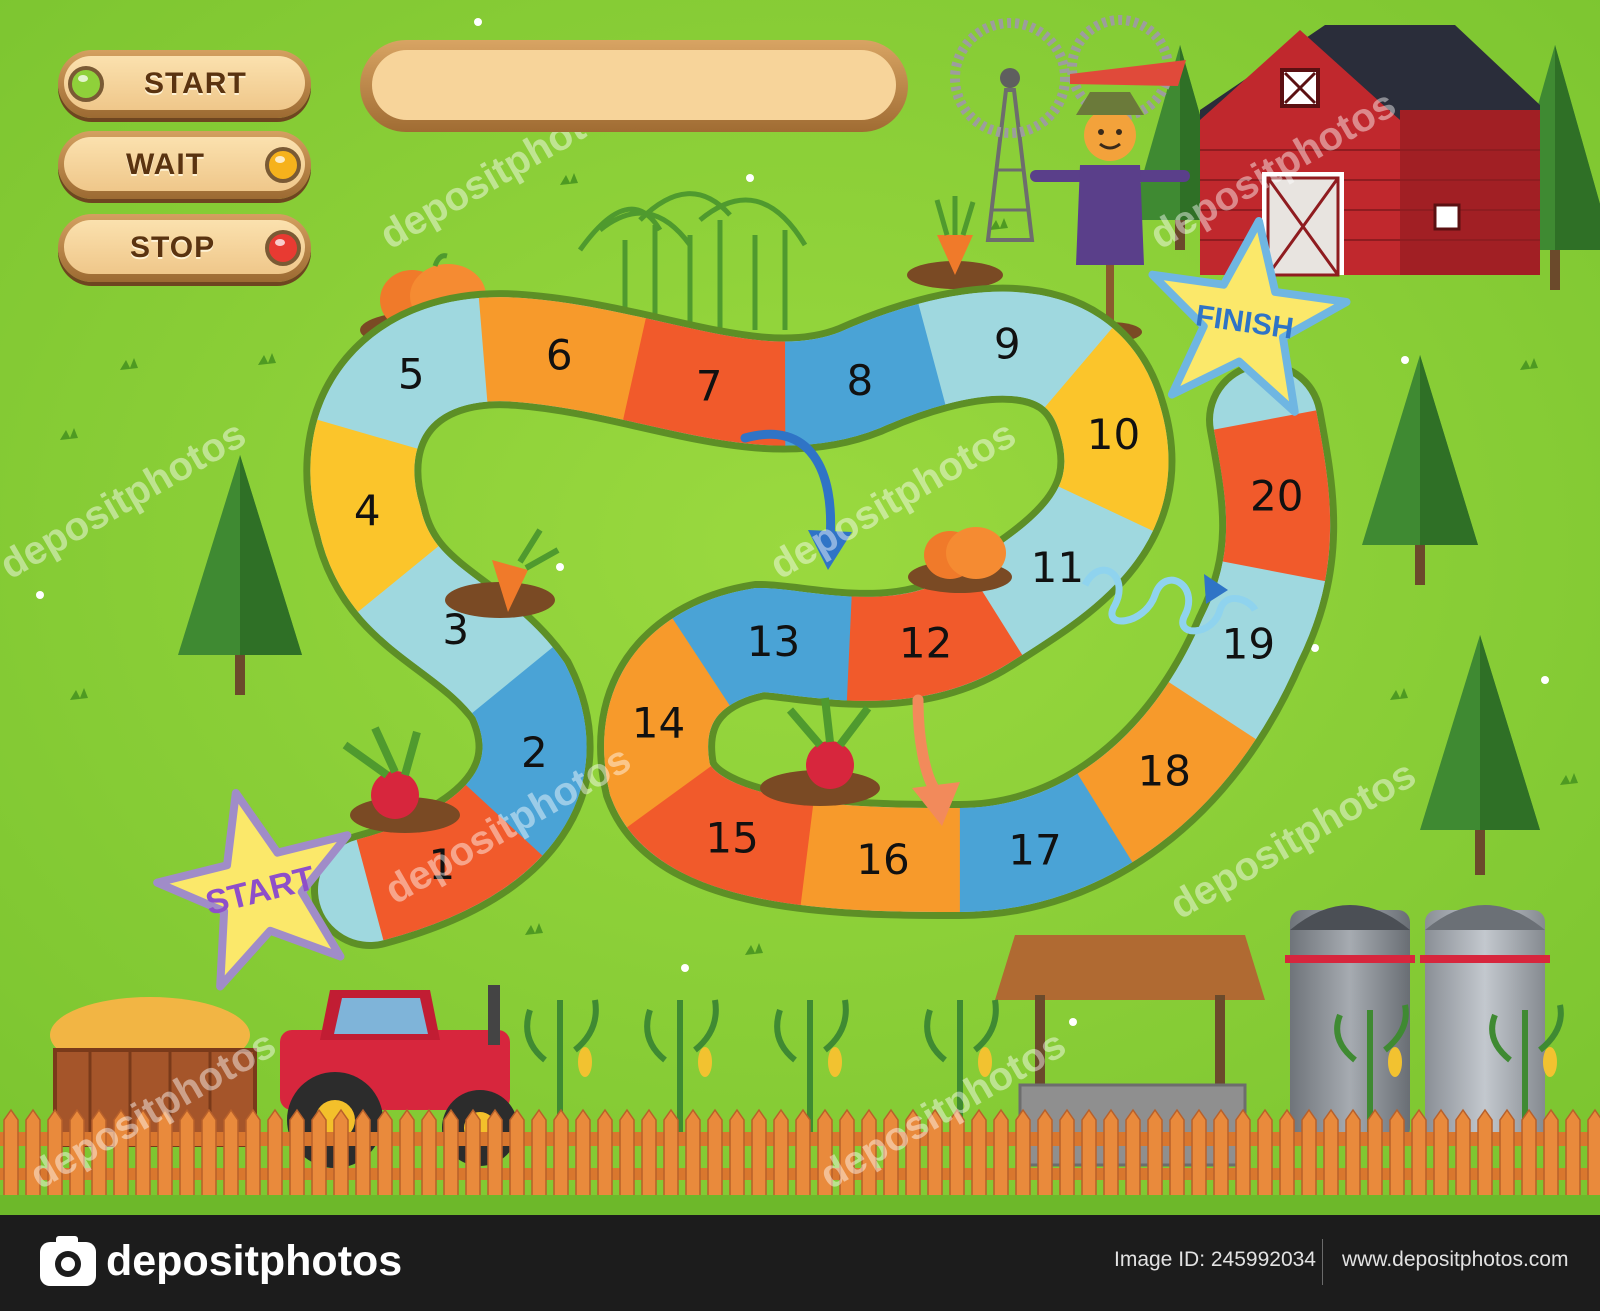  I want to click on website-link: www.depositphotos.com, so click(1455, 1260).